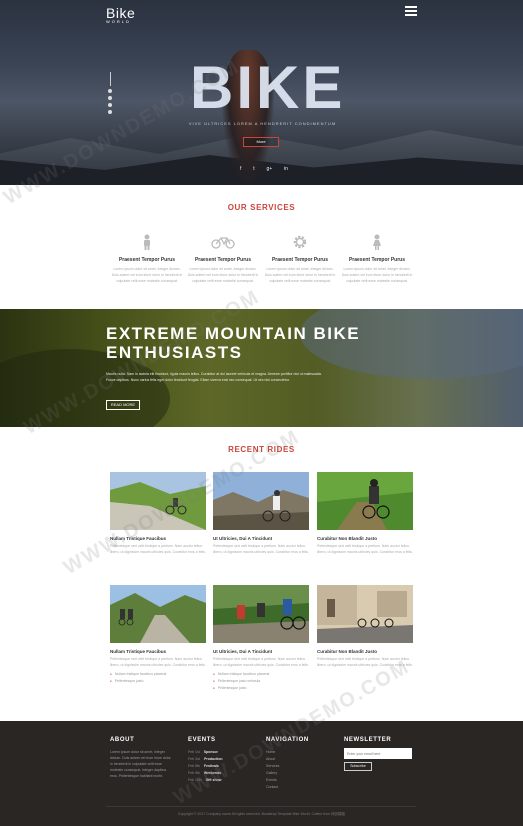  I want to click on social-links: f t g+ in, so click(264, 169).